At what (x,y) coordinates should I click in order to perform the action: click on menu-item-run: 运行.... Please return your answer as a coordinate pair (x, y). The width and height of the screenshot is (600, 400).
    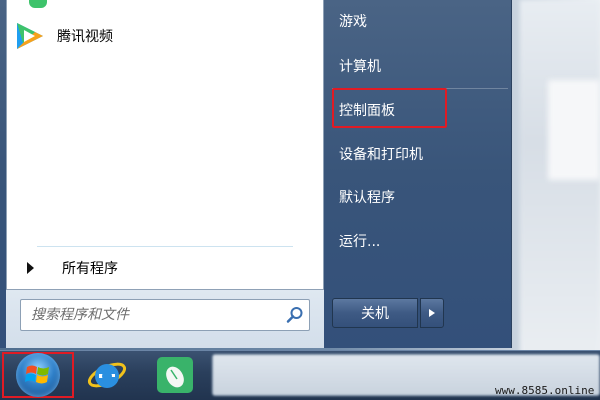
    Looking at the image, I should click on (420, 241).